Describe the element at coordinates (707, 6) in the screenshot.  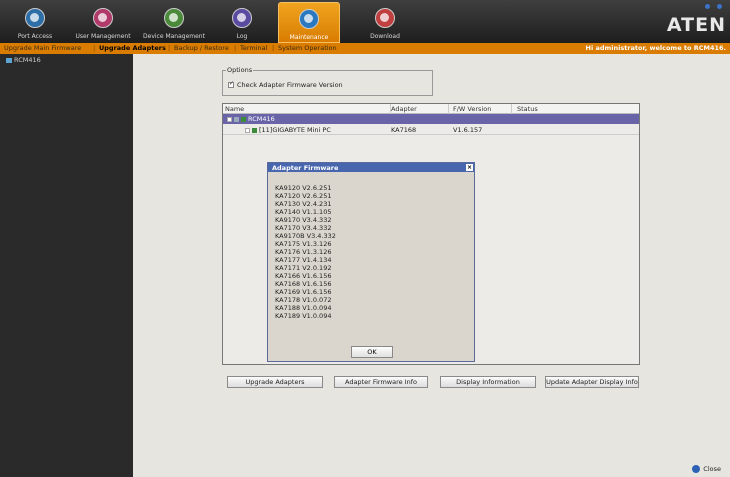
I see `minimize-icon` at that location.